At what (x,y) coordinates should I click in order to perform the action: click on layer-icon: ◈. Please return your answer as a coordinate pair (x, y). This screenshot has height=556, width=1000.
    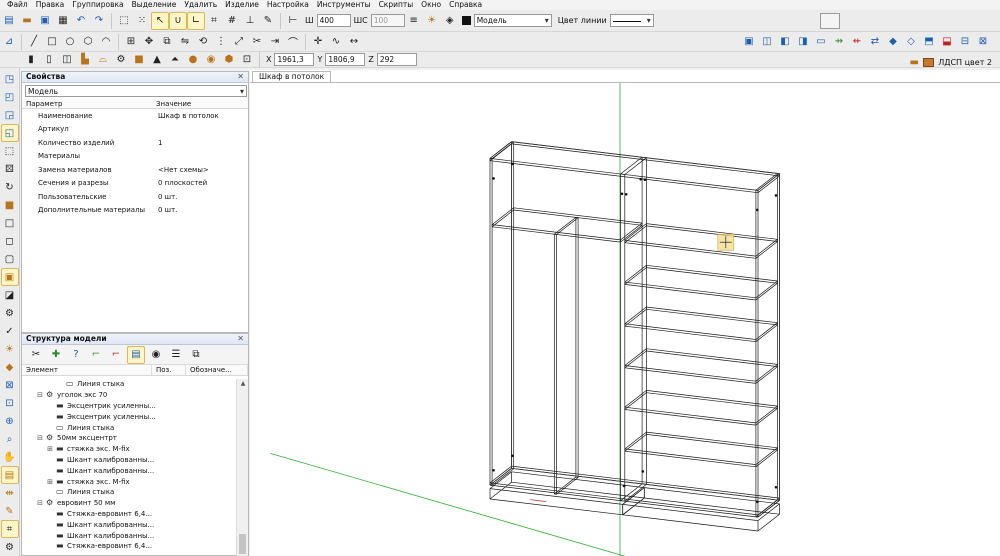
    Looking at the image, I should click on (450, 21).